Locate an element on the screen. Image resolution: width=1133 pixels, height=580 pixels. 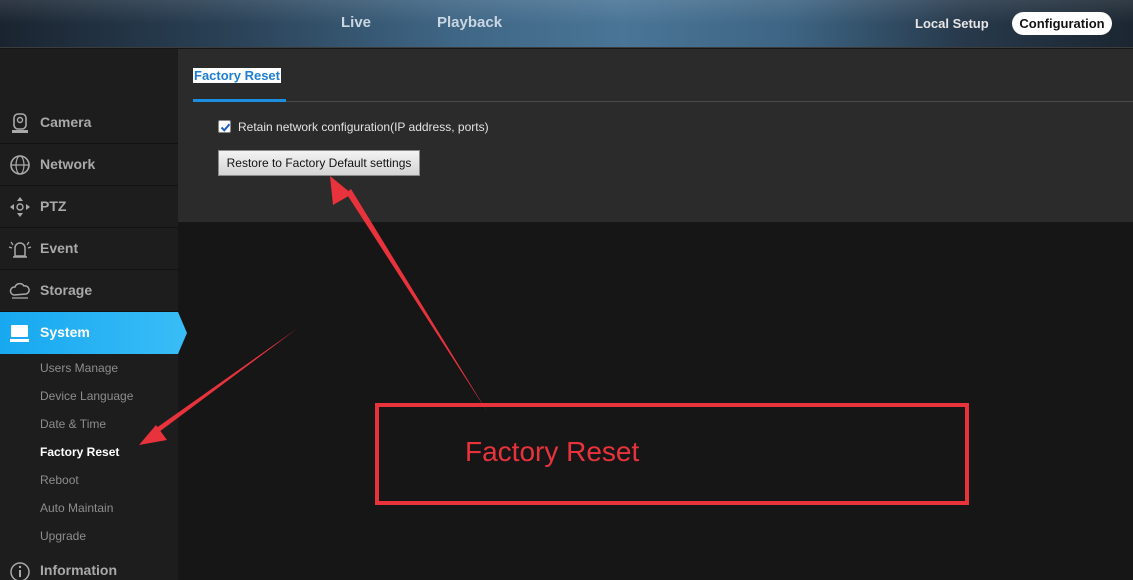
arrow-to-button is located at coordinates (417, 301).